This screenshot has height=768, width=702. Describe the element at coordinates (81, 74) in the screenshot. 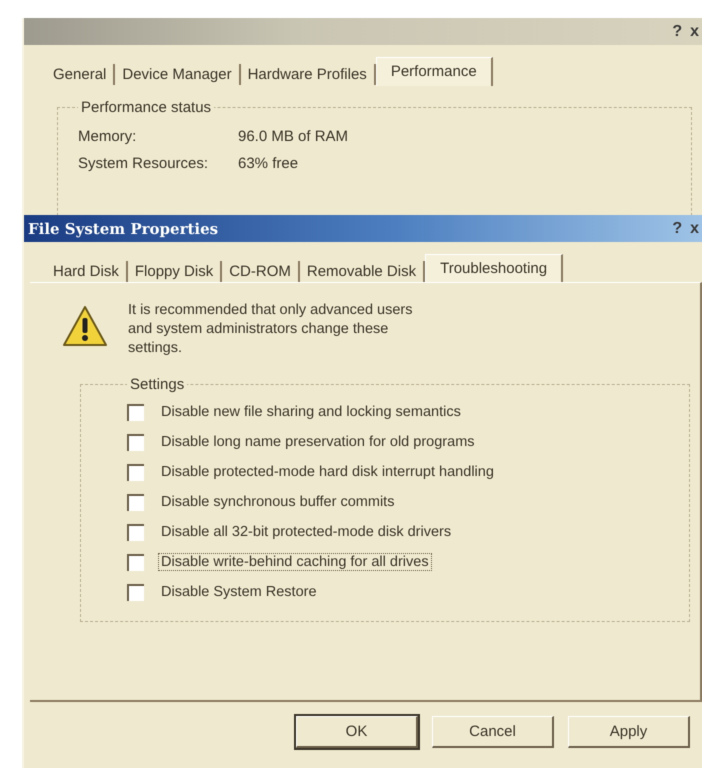

I see `tab: General` at that location.